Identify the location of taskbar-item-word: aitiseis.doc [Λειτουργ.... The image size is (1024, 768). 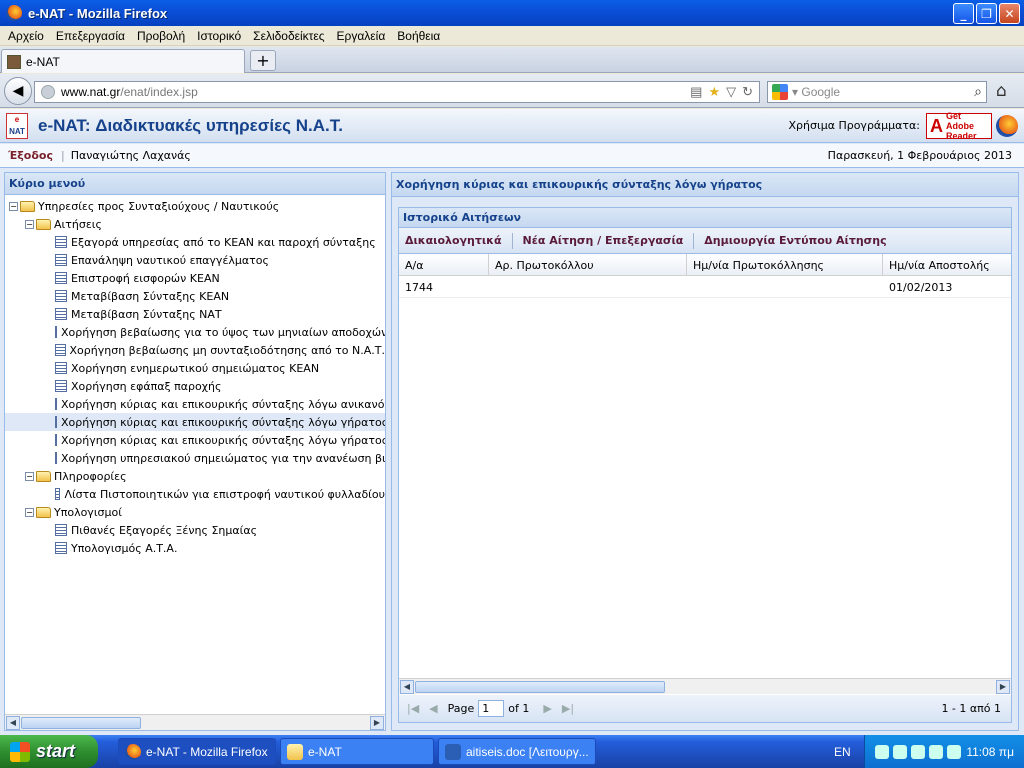
(517, 751).